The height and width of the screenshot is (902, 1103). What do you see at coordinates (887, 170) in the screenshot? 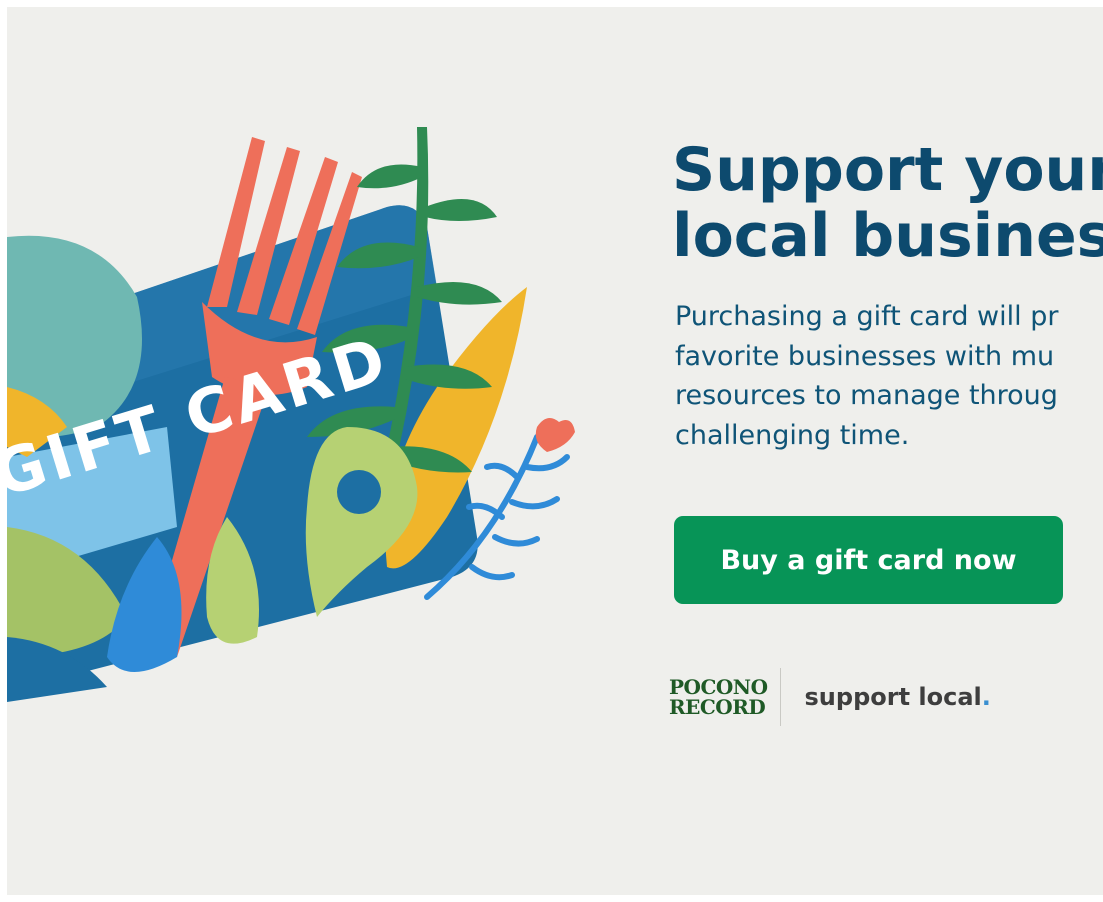
I see `headline-line: Support your` at bounding box center [887, 170].